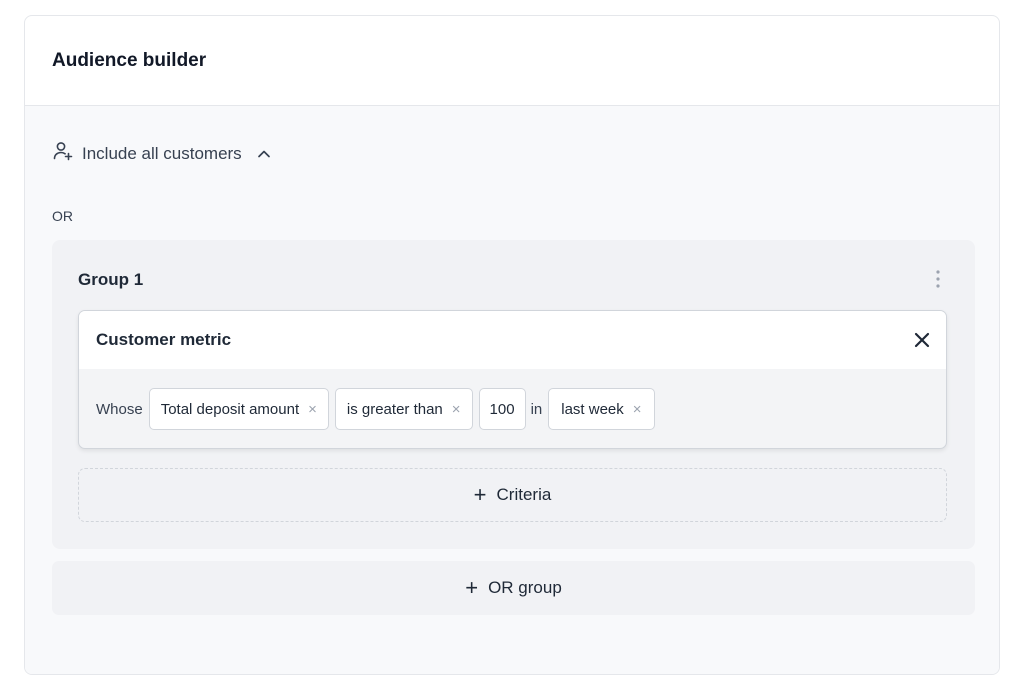 This screenshot has height=675, width=1024. I want to click on page-title: Audience builder, so click(129, 60).